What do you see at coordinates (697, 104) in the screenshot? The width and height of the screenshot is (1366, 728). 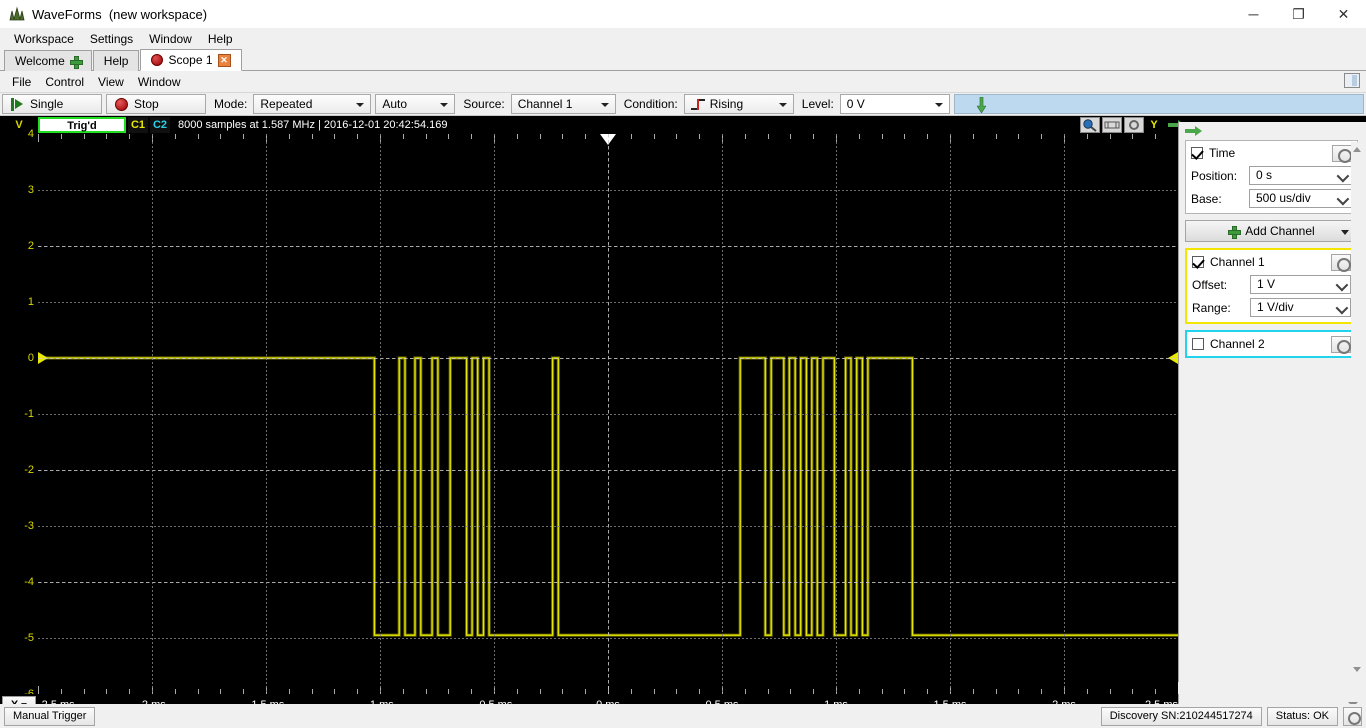 I see `rising-edge-icon` at bounding box center [697, 104].